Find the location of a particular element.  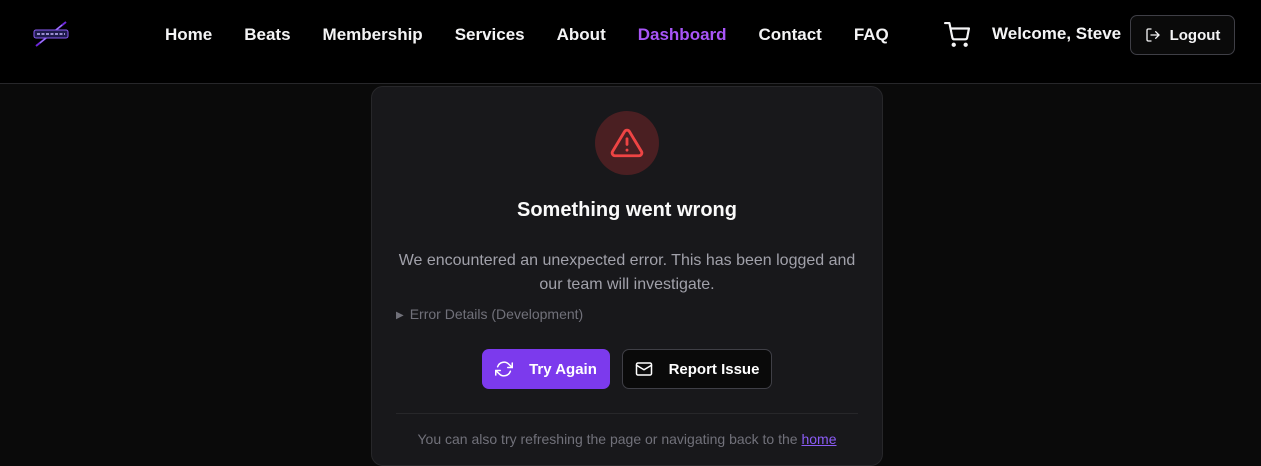

shopping-cart-icon is located at coordinates (957, 35).